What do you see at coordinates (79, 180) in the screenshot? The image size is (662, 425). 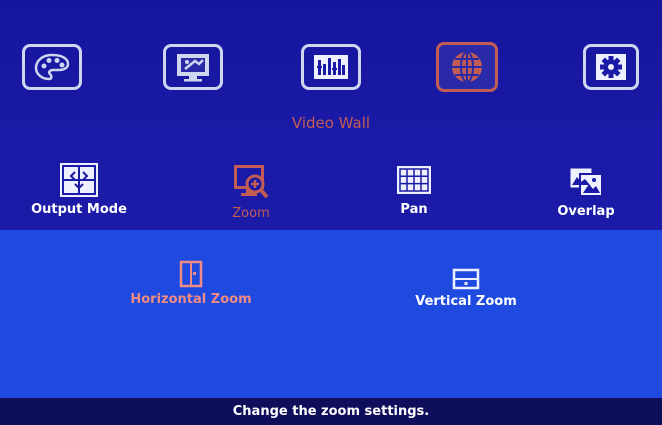 I see `output-mode-icon` at bounding box center [79, 180].